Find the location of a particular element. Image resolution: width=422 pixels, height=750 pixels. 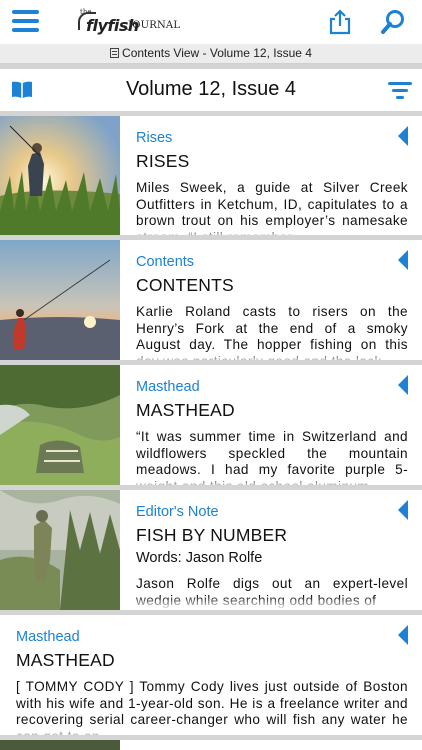

issue-header: Volume 12, Issue 4 is located at coordinates (211, 90).